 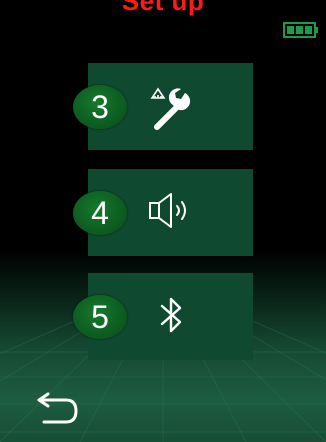 I want to click on page-title: Set up, so click(x=163, y=8).